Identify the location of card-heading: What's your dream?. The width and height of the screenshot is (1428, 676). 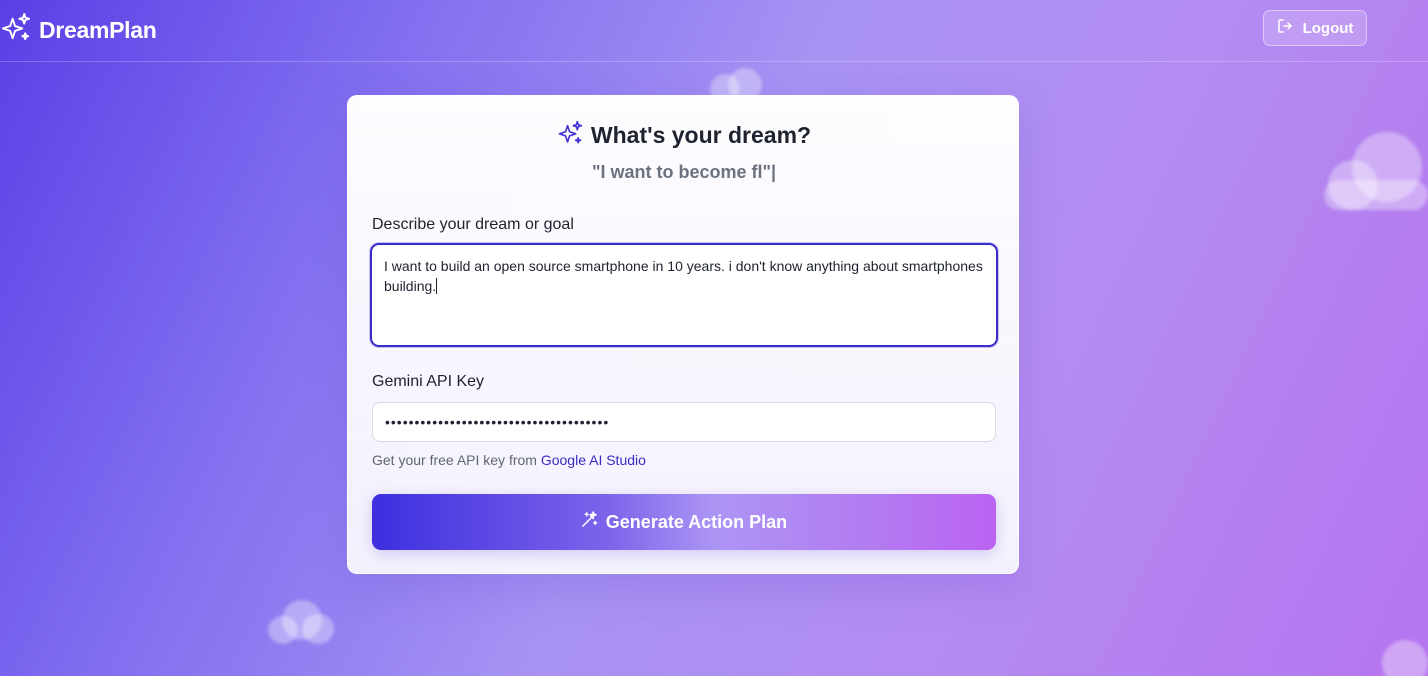
(684, 135).